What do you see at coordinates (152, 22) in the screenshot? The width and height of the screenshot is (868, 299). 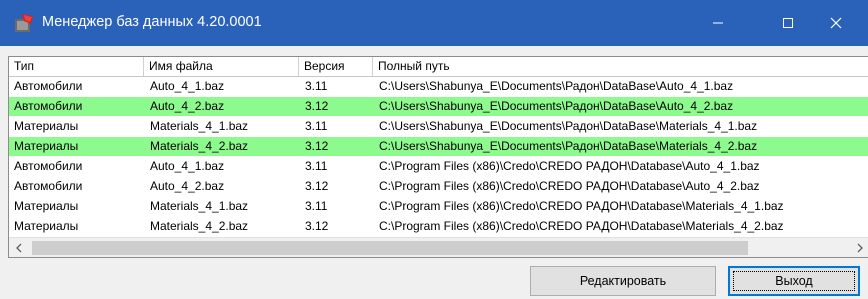 I see `window-title: Менеджер баз данных 4.20.0001` at bounding box center [152, 22].